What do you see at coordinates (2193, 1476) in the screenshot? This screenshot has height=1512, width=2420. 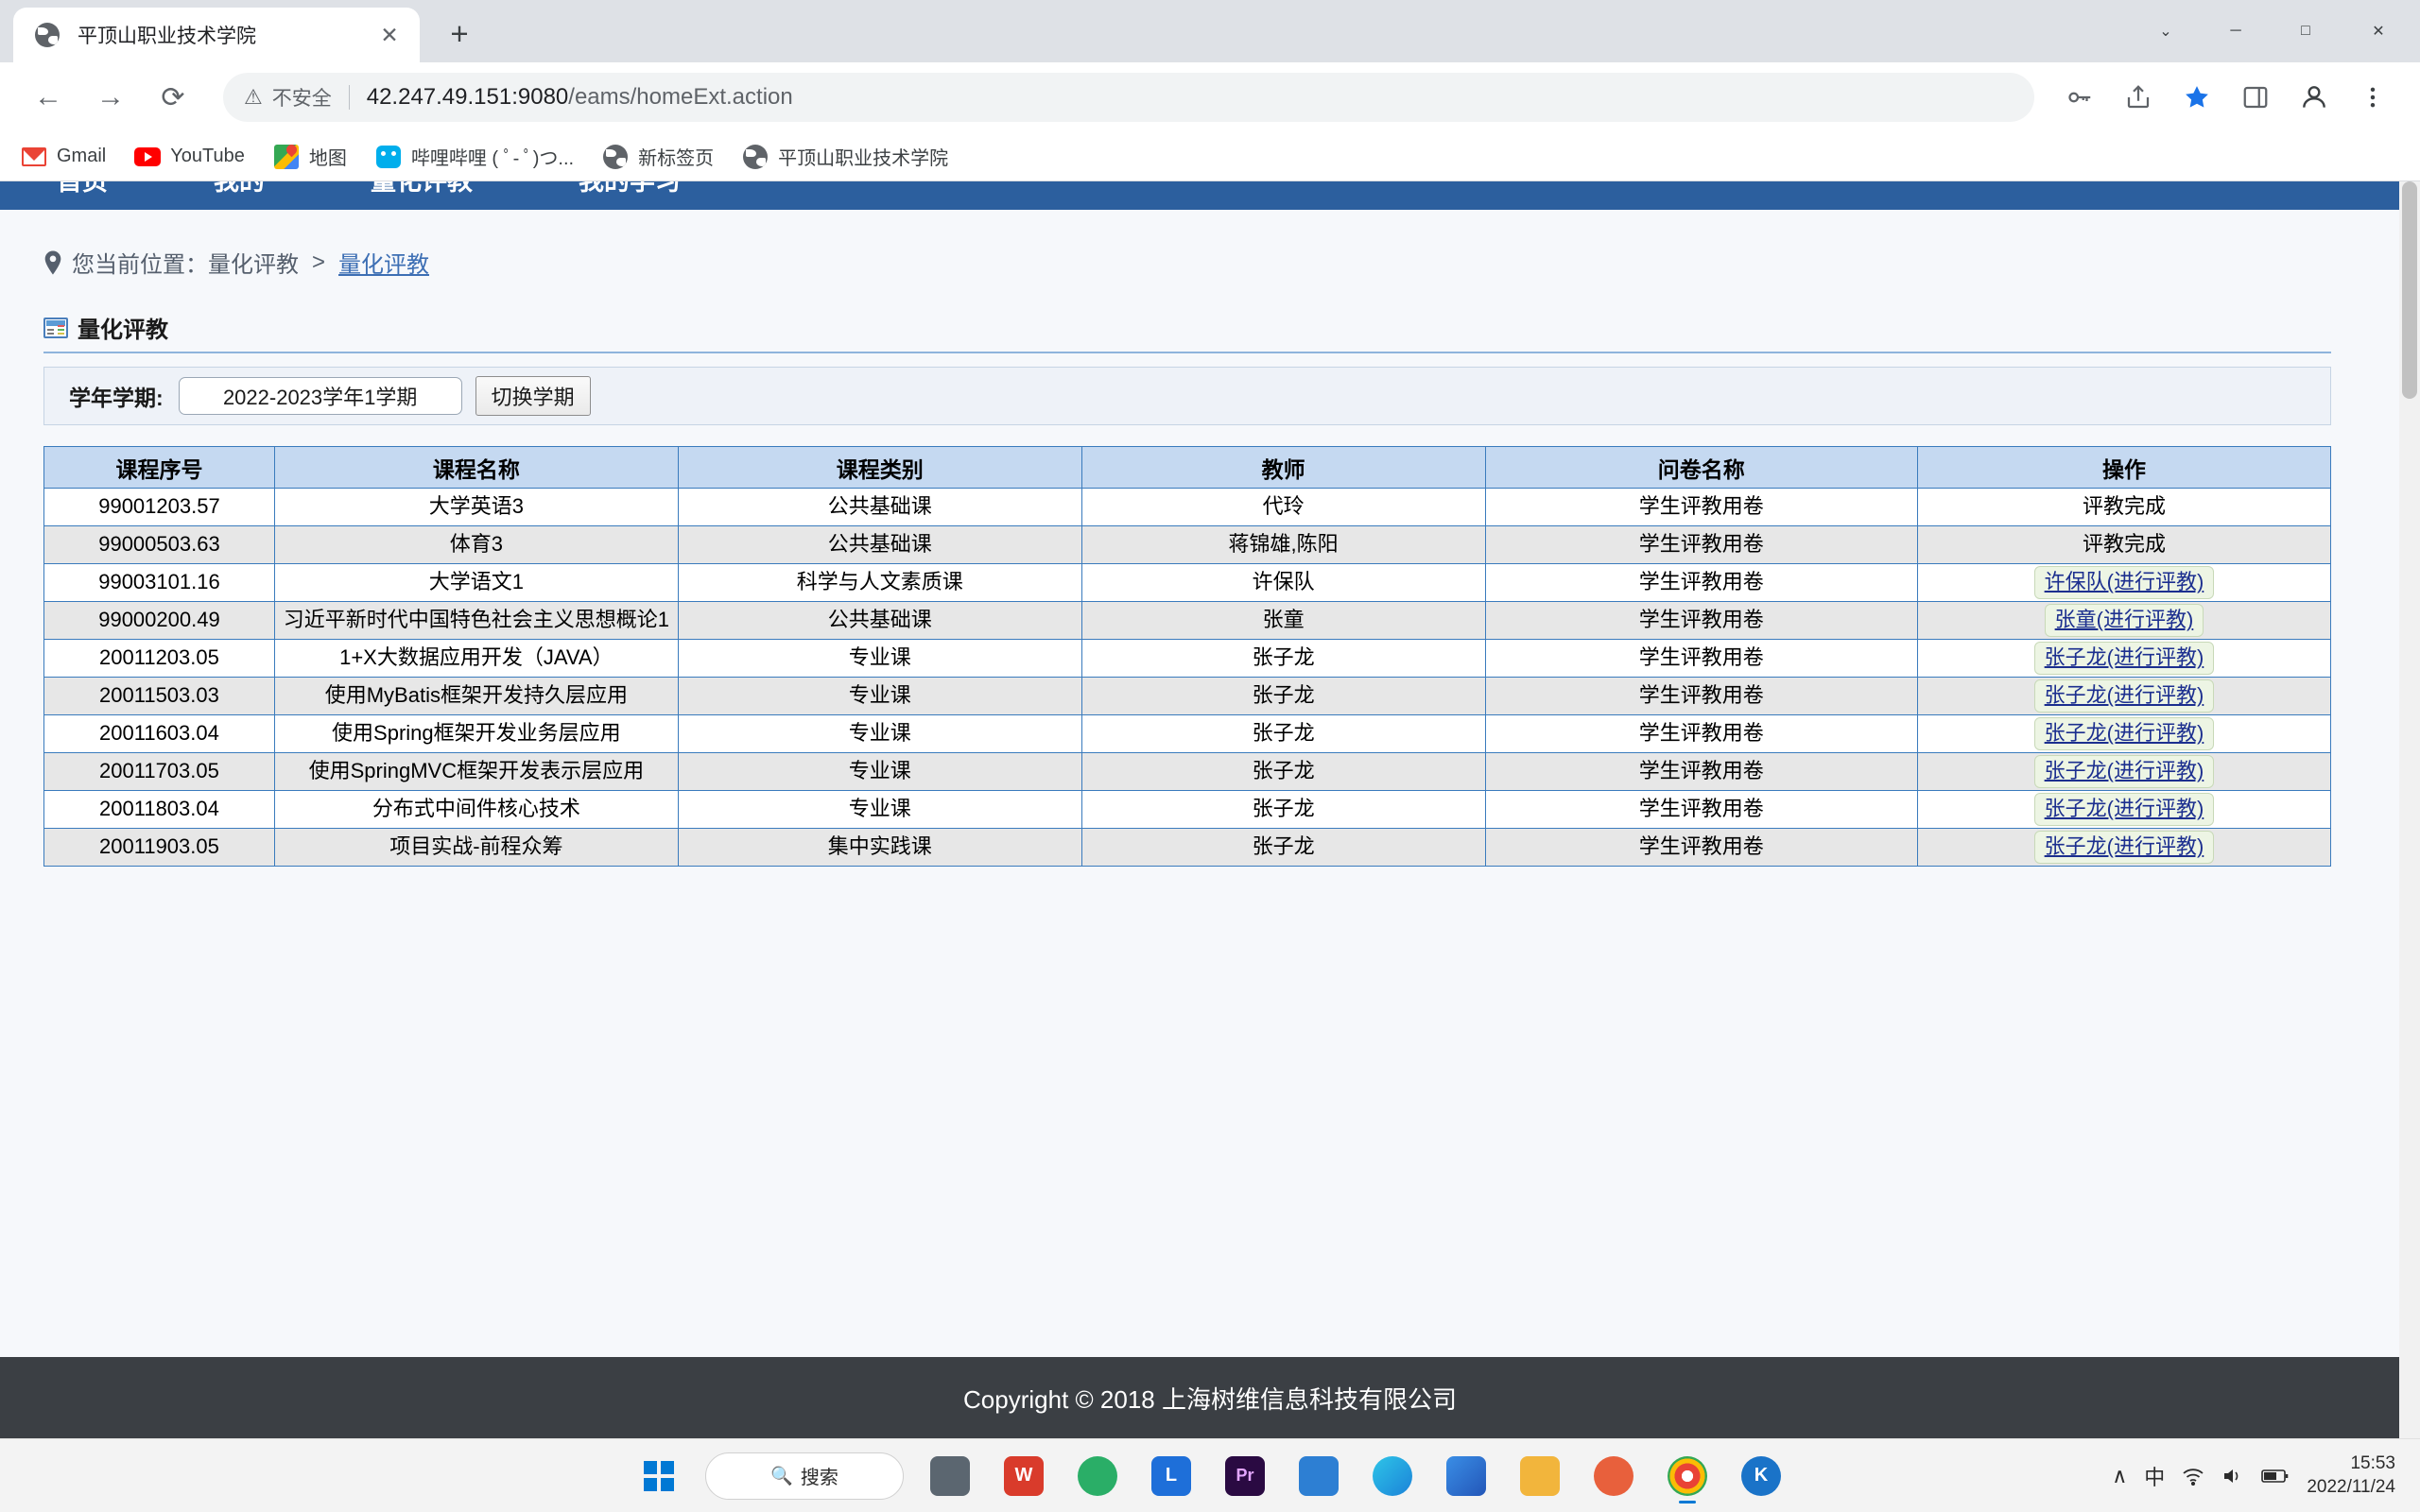 I see `wifi-icon` at bounding box center [2193, 1476].